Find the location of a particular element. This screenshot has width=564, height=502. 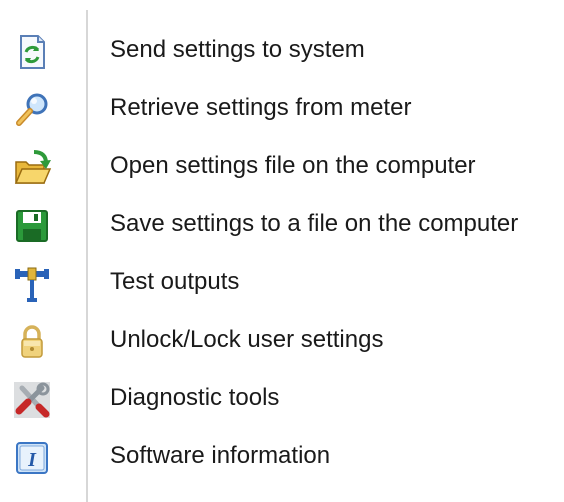

toolbar-item-lock-settings: Unlock/Lock user settings is located at coordinates (282, 338).